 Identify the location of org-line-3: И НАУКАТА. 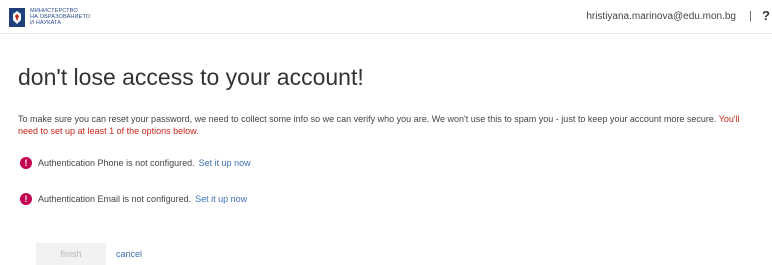
(46, 23).